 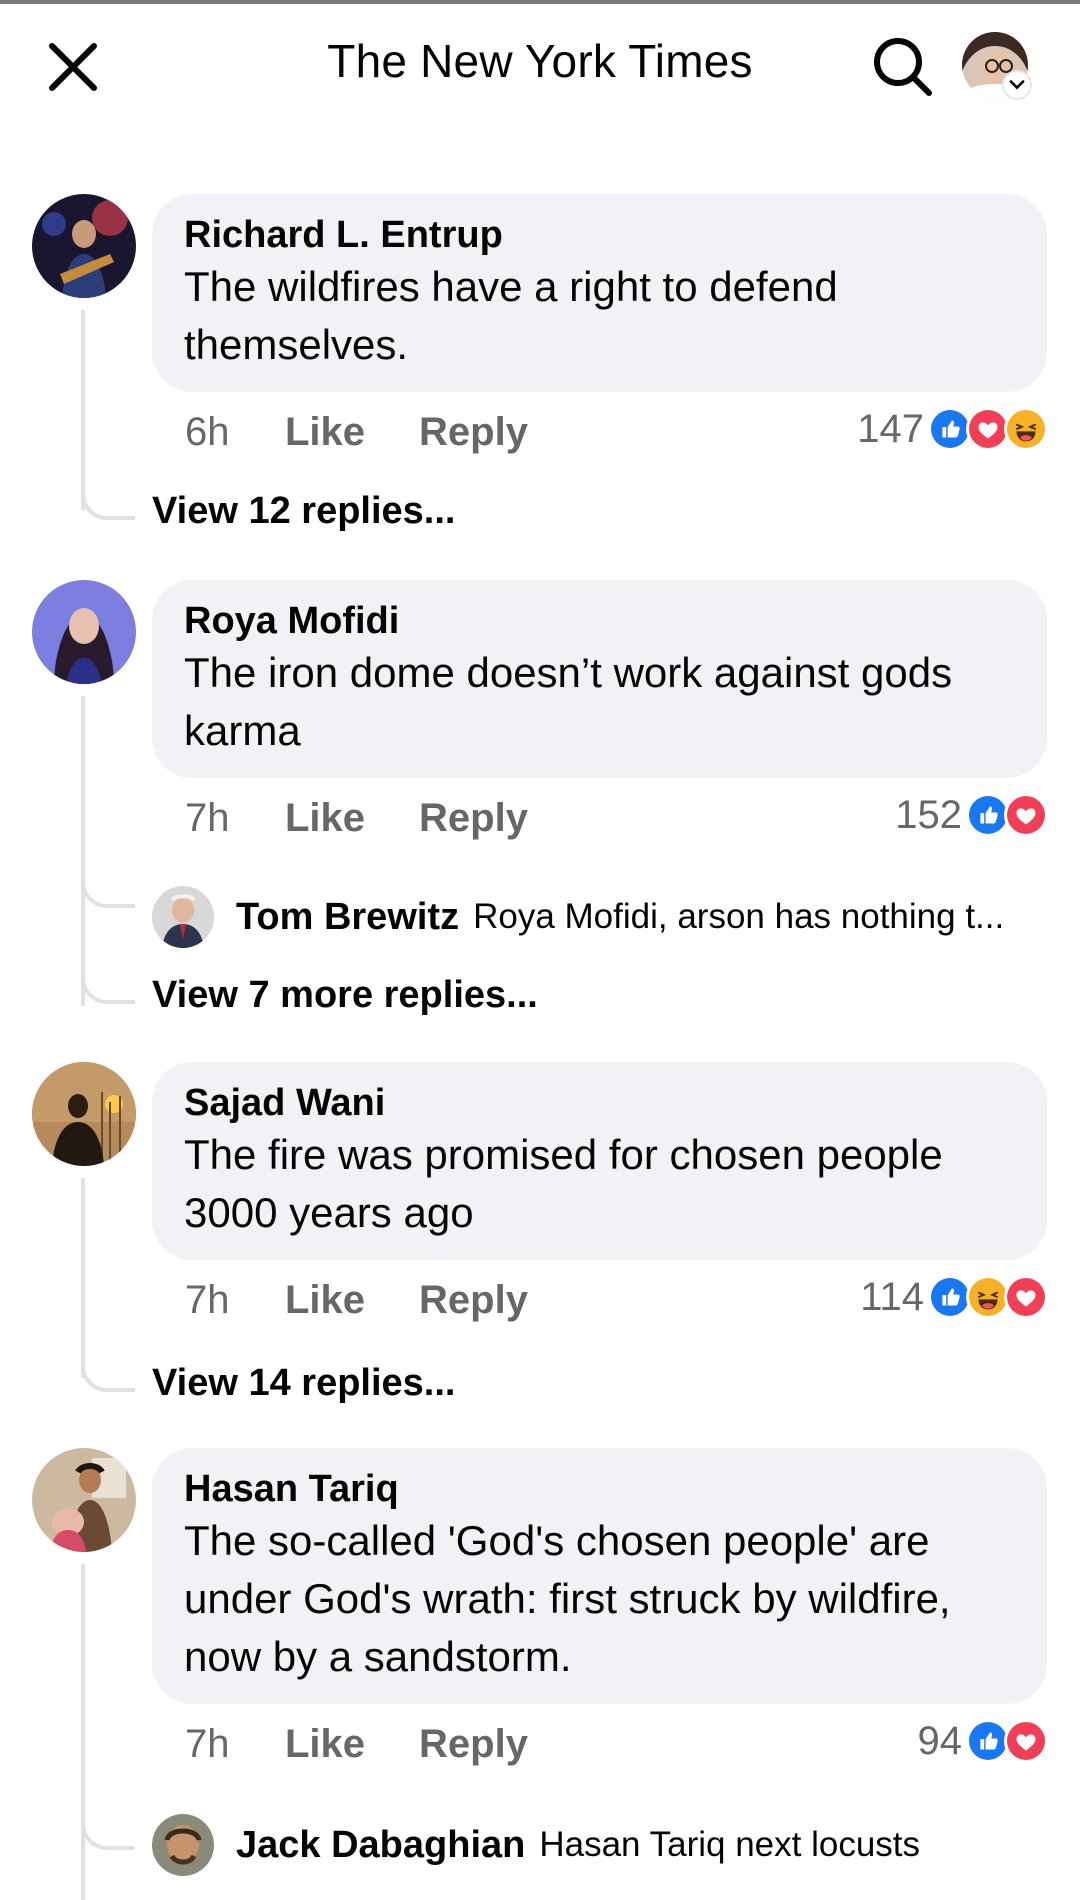 I want to click on header-bar: The New York Times, so click(x=540, y=64).